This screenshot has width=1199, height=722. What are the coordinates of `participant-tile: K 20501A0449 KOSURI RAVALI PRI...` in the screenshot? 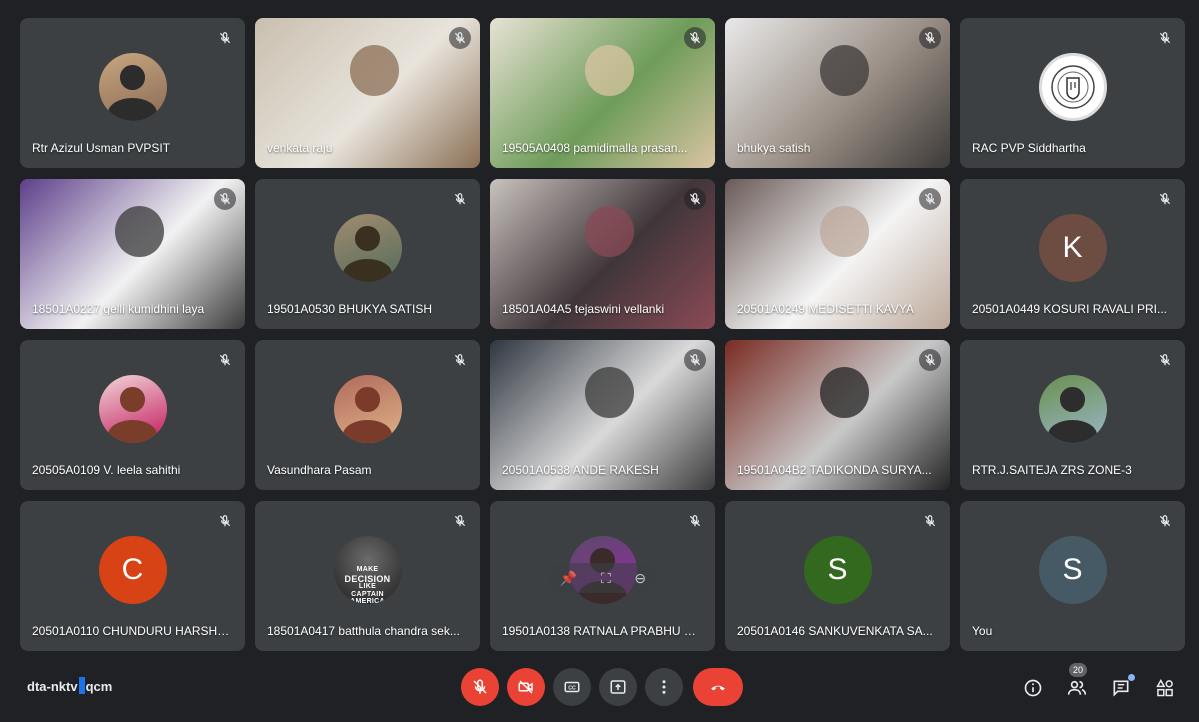 It's located at (1072, 254).